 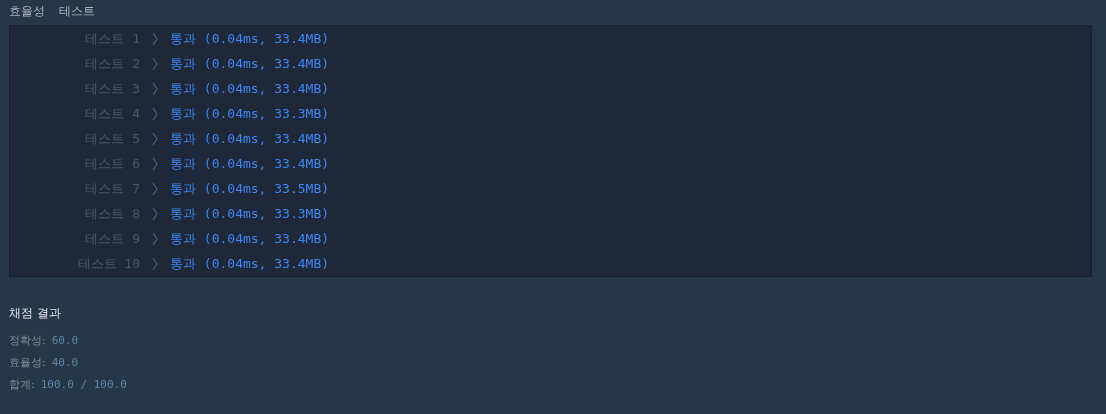 I want to click on section-subtitle: 테스트, so click(x=77, y=11).